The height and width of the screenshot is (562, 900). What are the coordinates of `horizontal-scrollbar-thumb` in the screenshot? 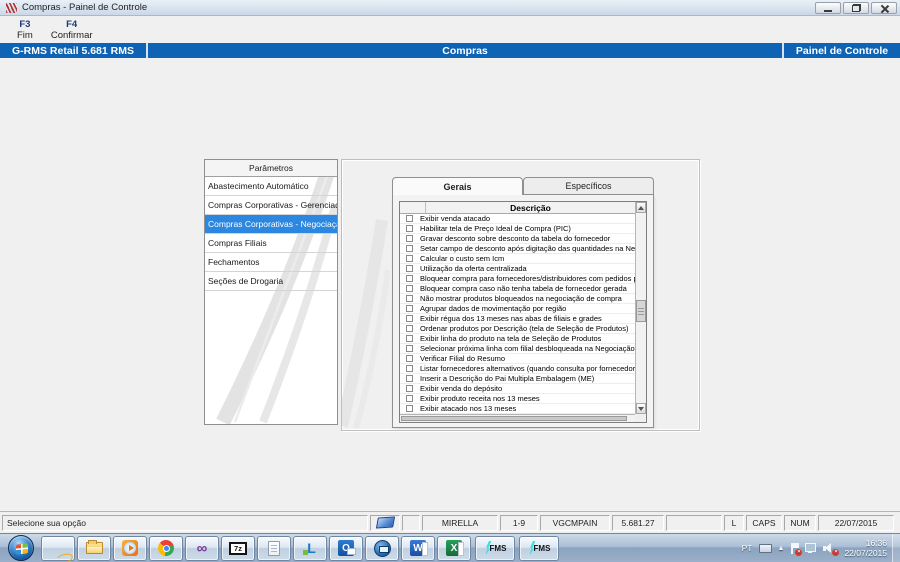 It's located at (514, 418).